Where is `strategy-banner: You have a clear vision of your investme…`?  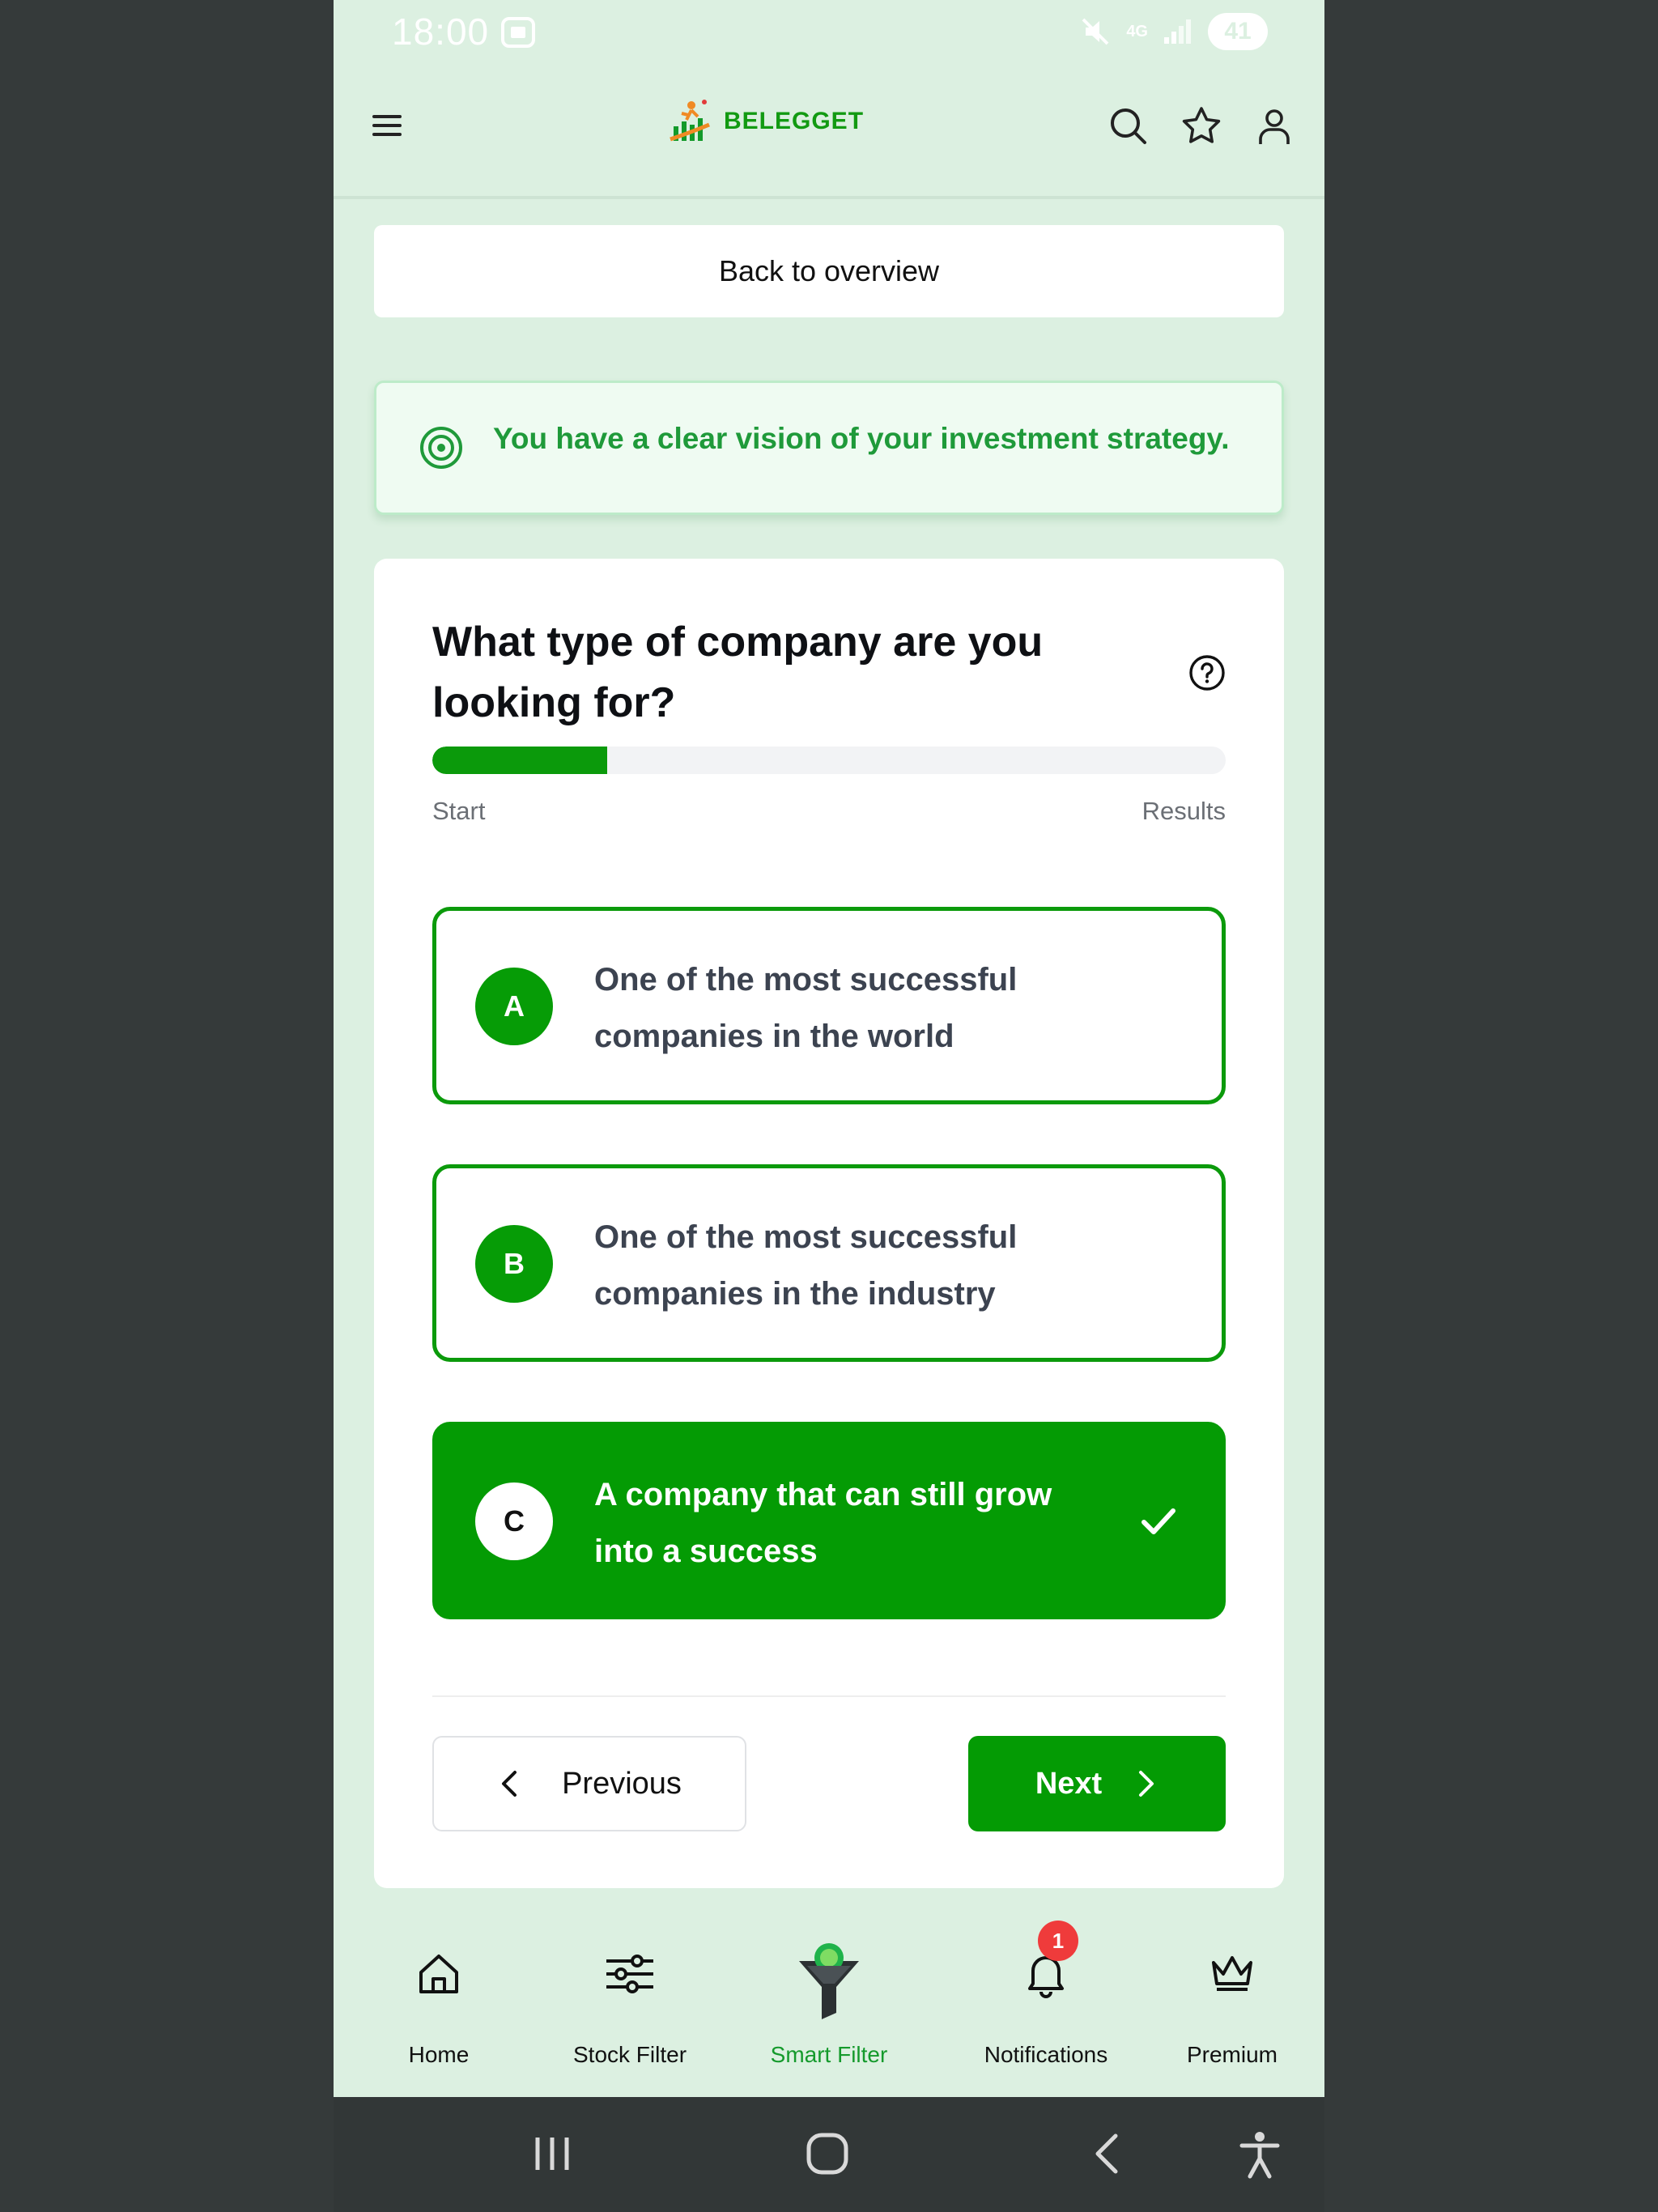 strategy-banner: You have a clear vision of your investme… is located at coordinates (829, 448).